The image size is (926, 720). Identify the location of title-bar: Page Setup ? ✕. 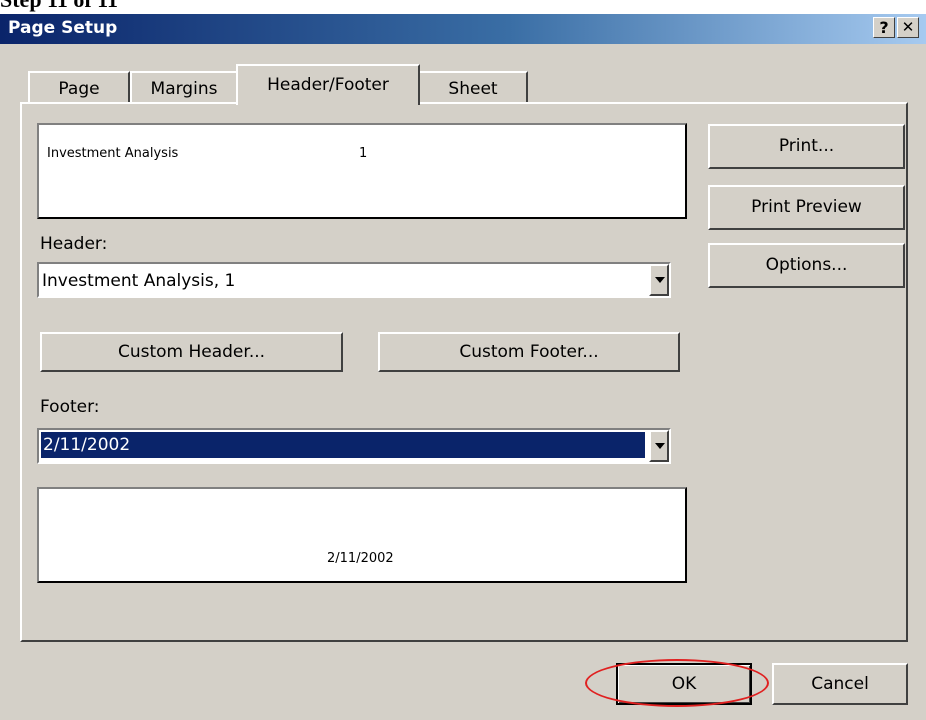
(463, 29).